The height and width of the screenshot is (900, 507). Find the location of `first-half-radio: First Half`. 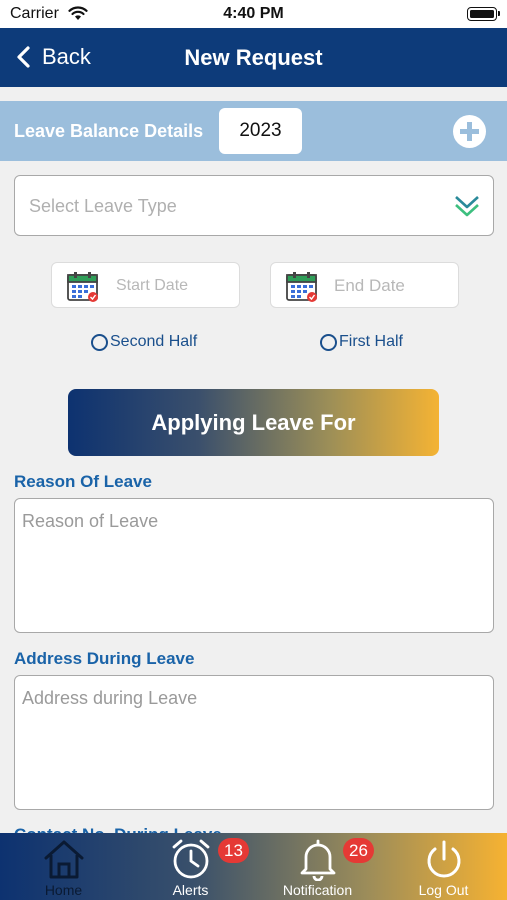

first-half-radio: First Half is located at coordinates (361, 342).